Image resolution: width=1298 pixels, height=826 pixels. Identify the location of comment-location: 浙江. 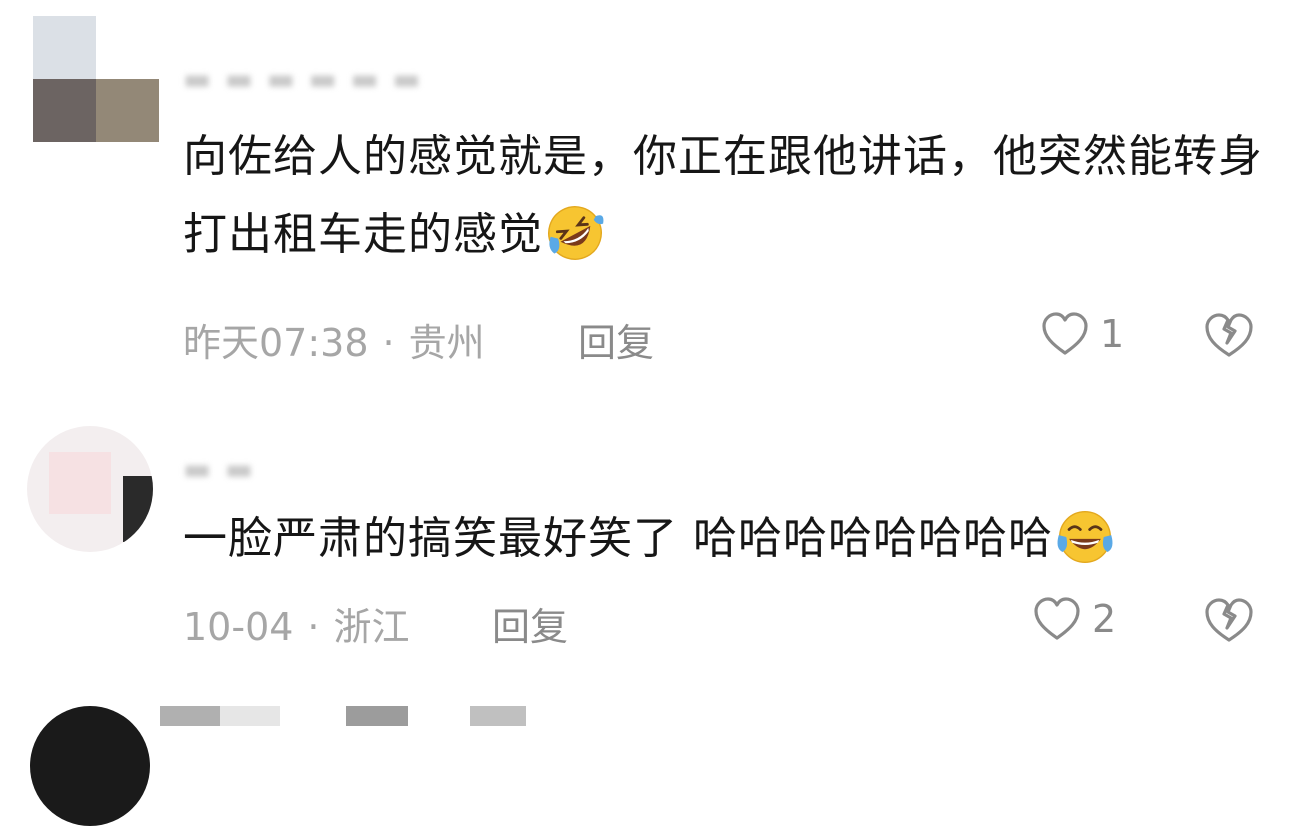
(371, 627).